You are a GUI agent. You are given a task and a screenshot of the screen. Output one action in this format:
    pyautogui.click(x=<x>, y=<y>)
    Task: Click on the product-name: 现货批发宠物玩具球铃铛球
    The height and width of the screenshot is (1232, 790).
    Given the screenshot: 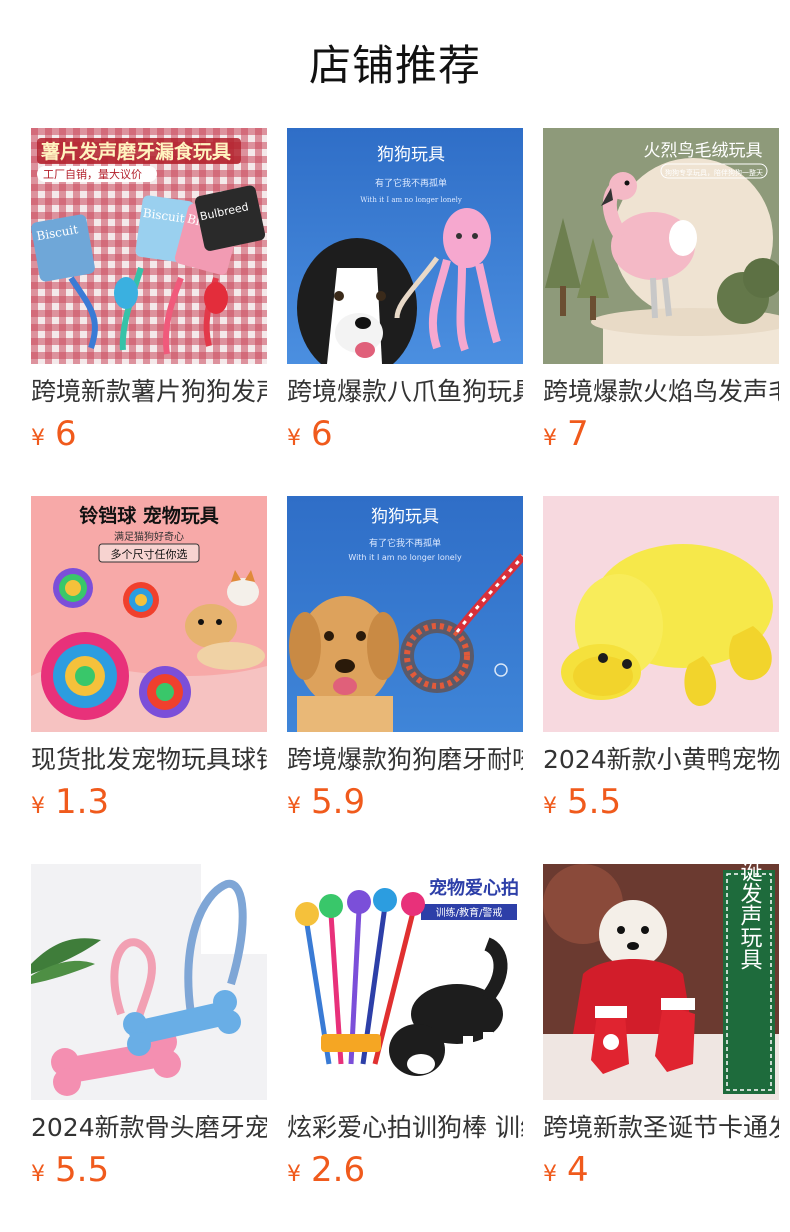 What is the action you would take?
    pyautogui.click(x=149, y=760)
    